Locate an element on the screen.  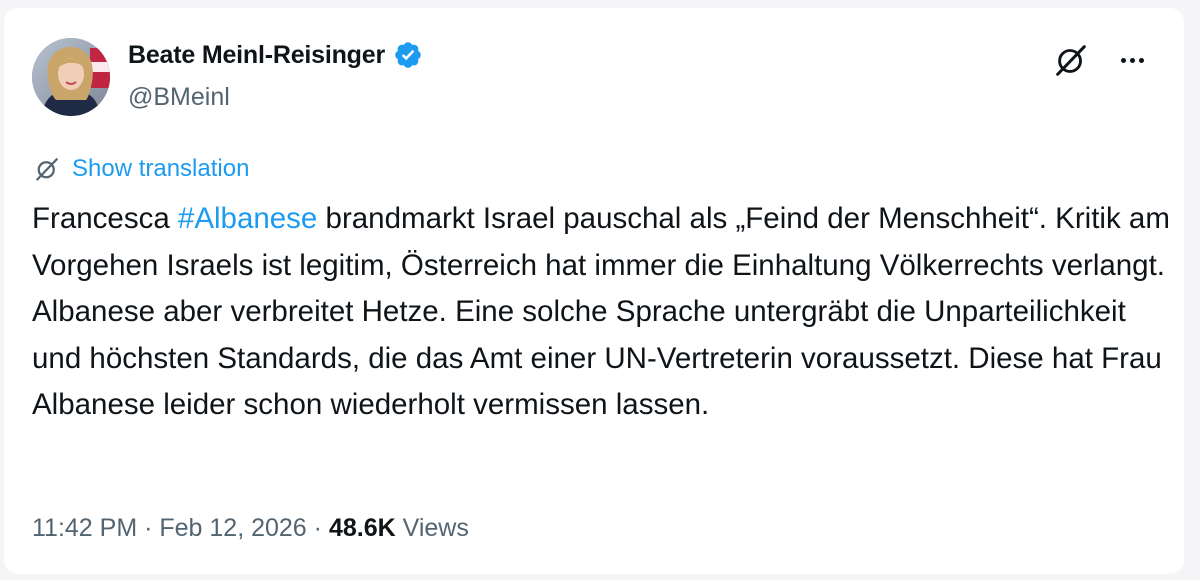
profile-photo-icon is located at coordinates (71, 77).